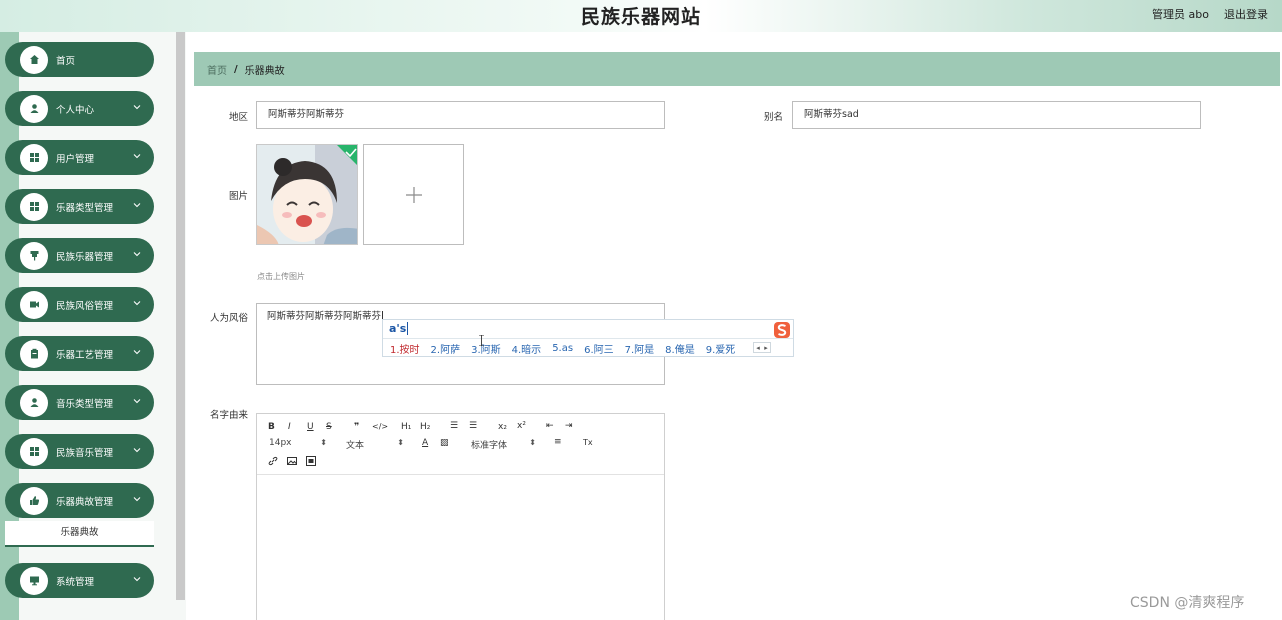  What do you see at coordinates (85, 404) in the screenshot?
I see `sidebar-item-label: 音乐类型管理` at bounding box center [85, 404].